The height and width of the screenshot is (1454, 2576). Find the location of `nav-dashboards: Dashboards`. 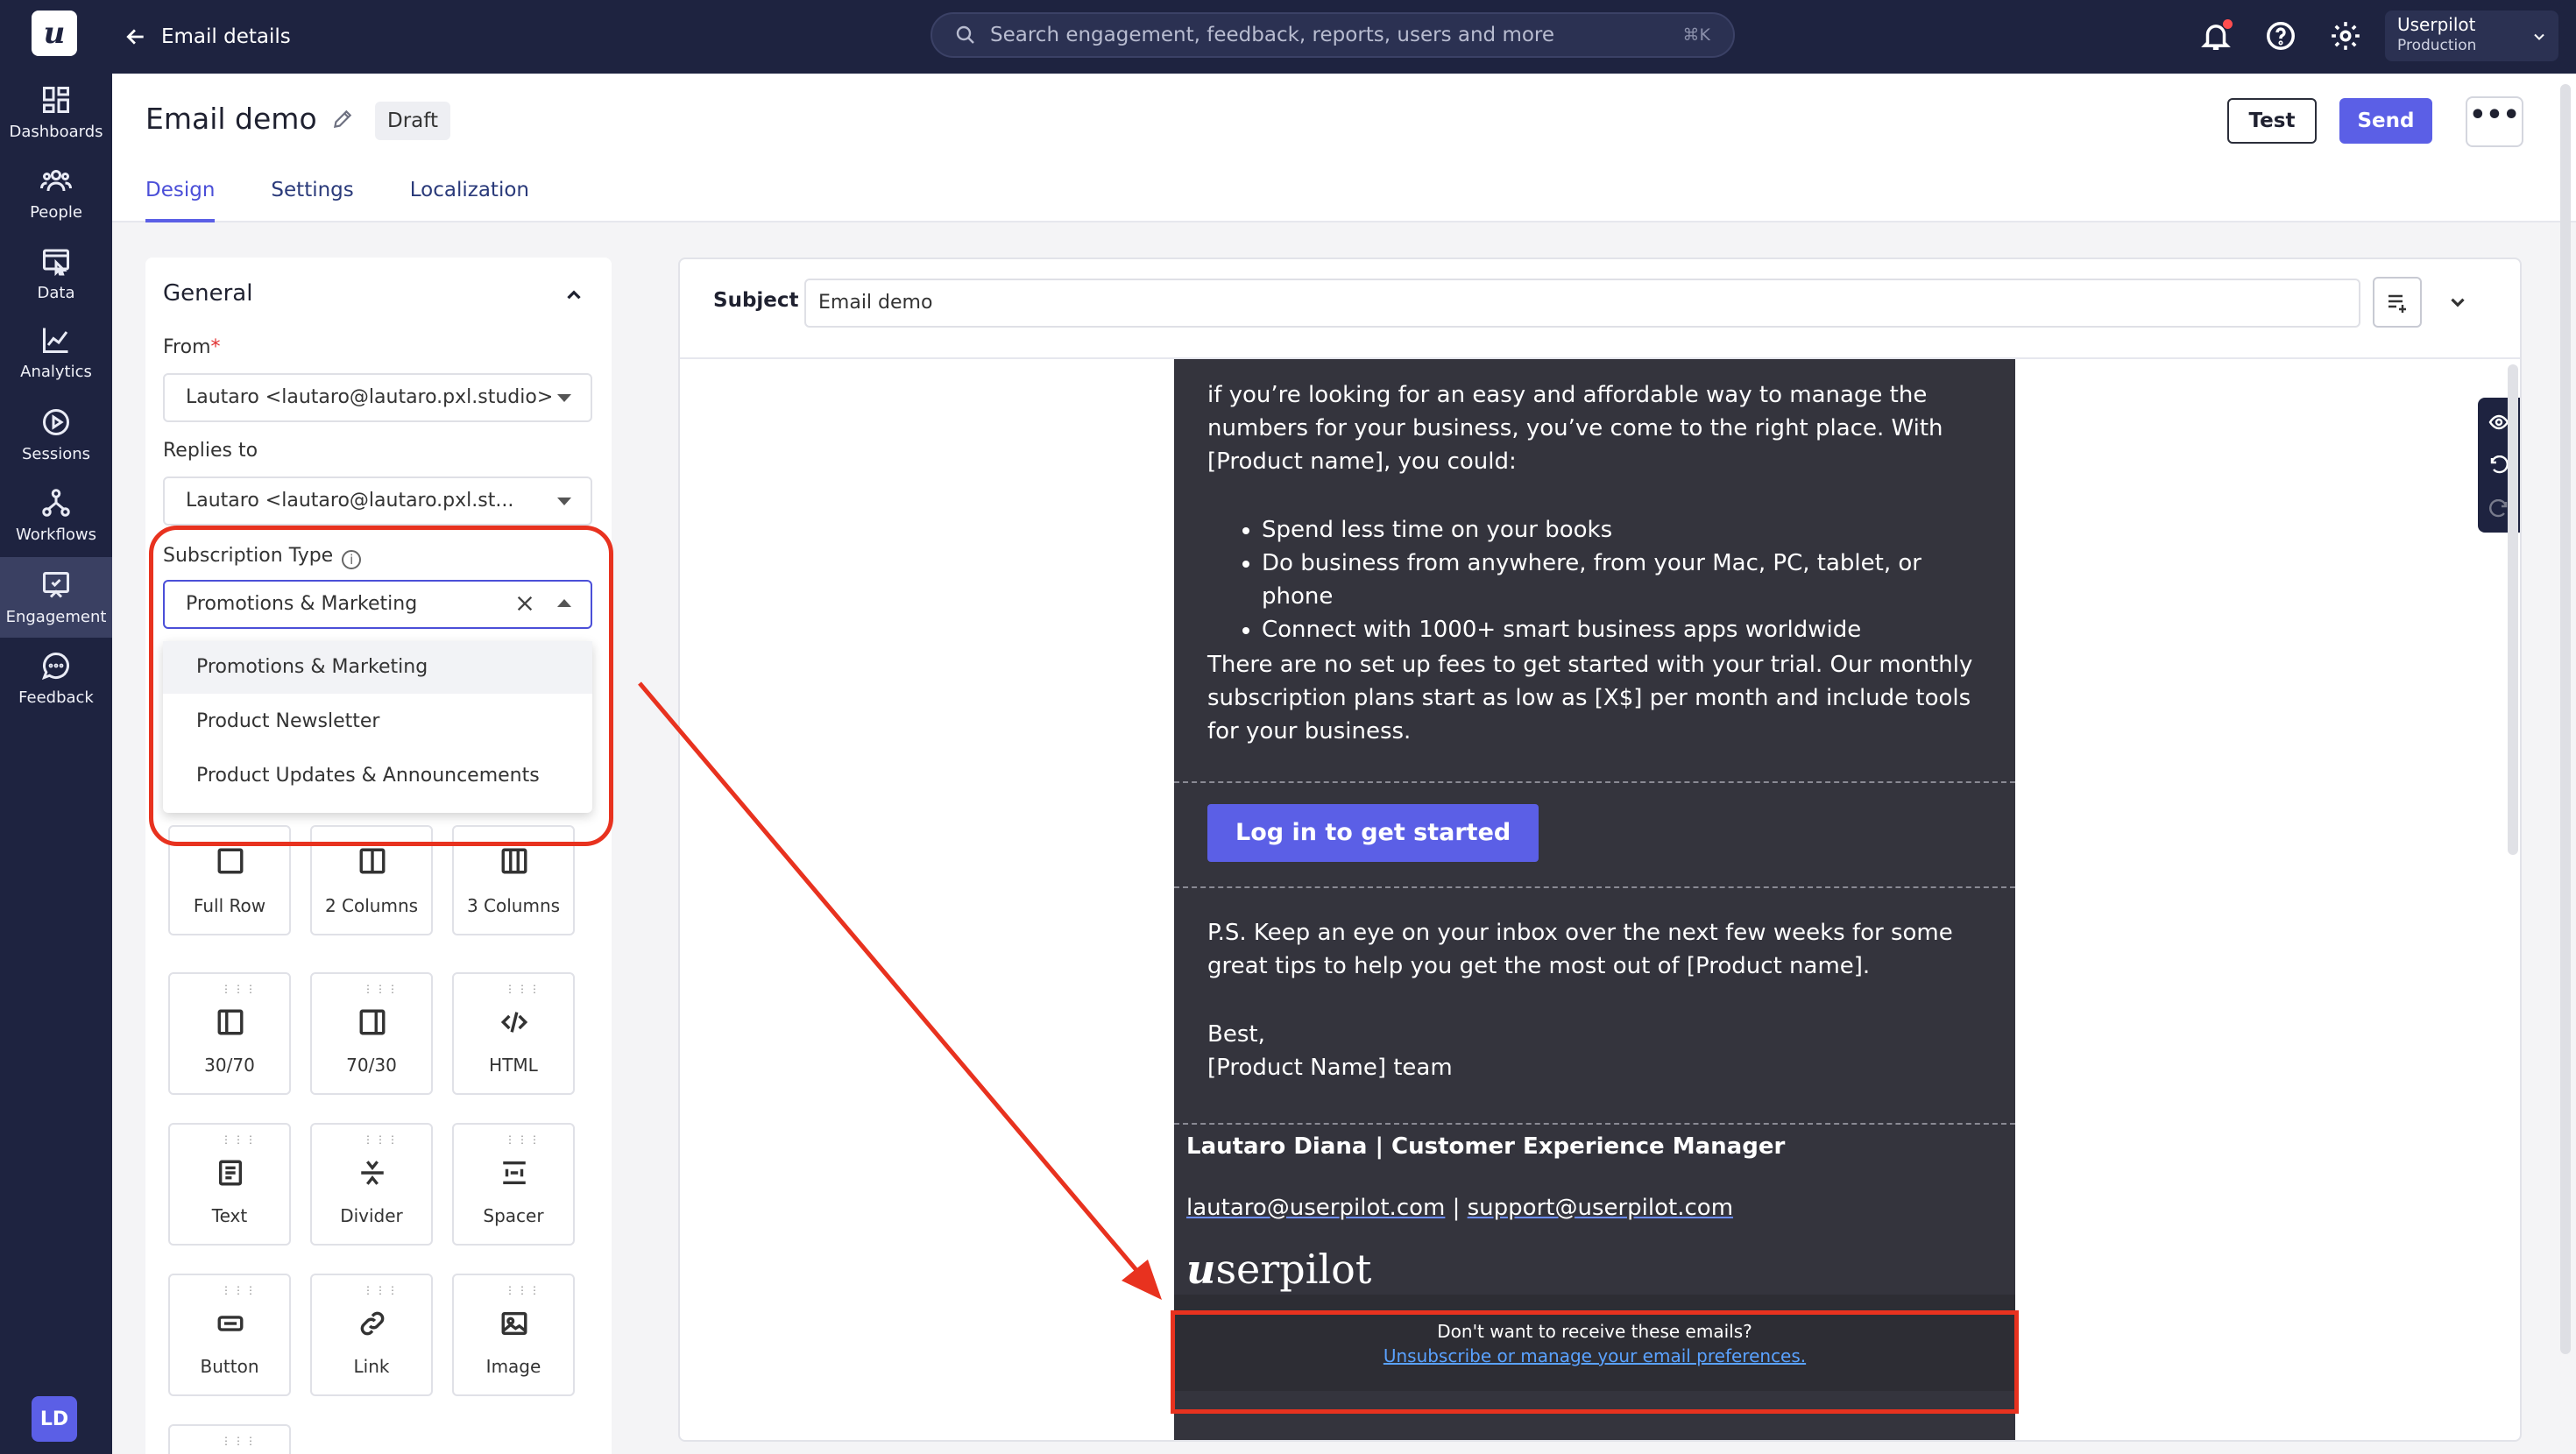

nav-dashboards: Dashboards is located at coordinates (56, 112).